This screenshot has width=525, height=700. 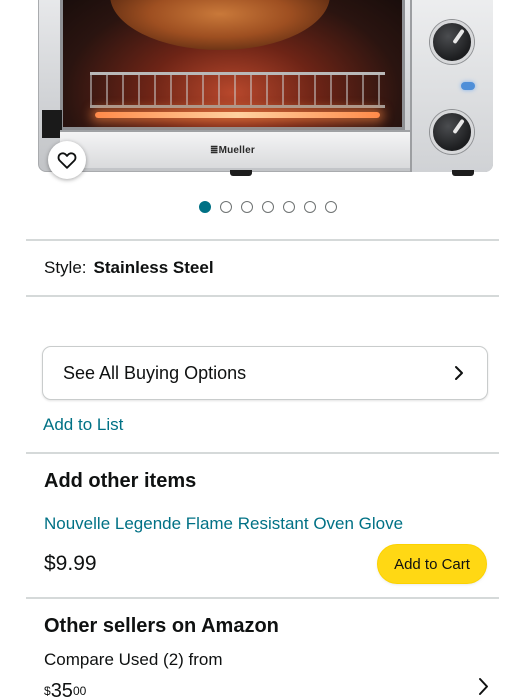 I want to click on wishlist-button, so click(x=67, y=160).